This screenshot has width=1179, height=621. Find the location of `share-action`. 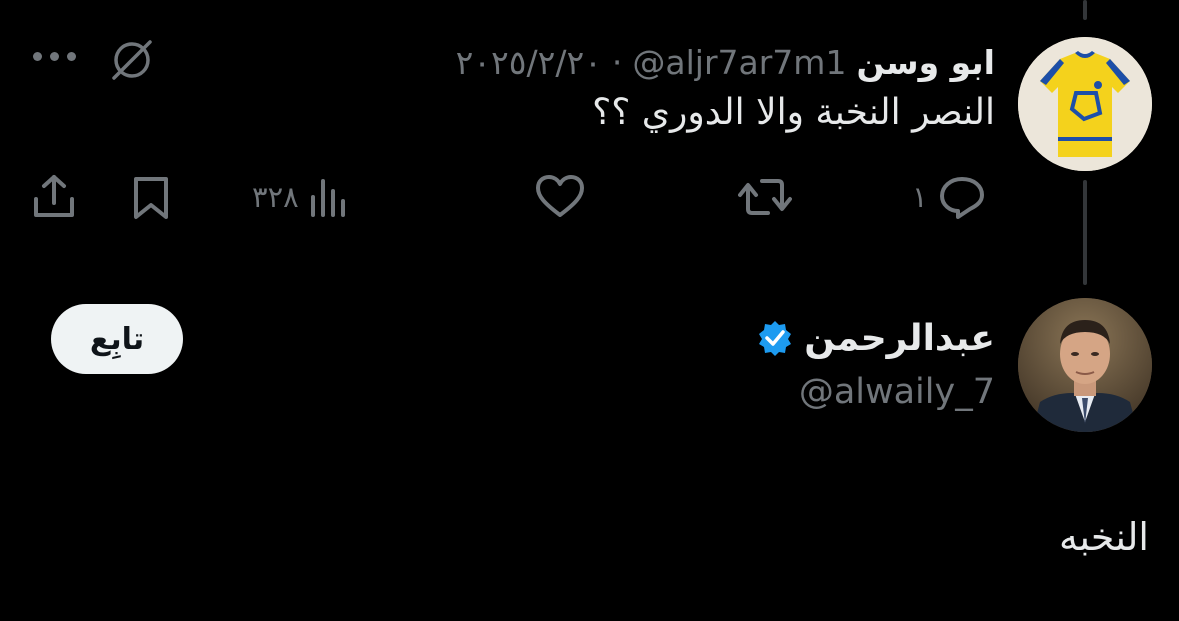

share-action is located at coordinates (54, 197).